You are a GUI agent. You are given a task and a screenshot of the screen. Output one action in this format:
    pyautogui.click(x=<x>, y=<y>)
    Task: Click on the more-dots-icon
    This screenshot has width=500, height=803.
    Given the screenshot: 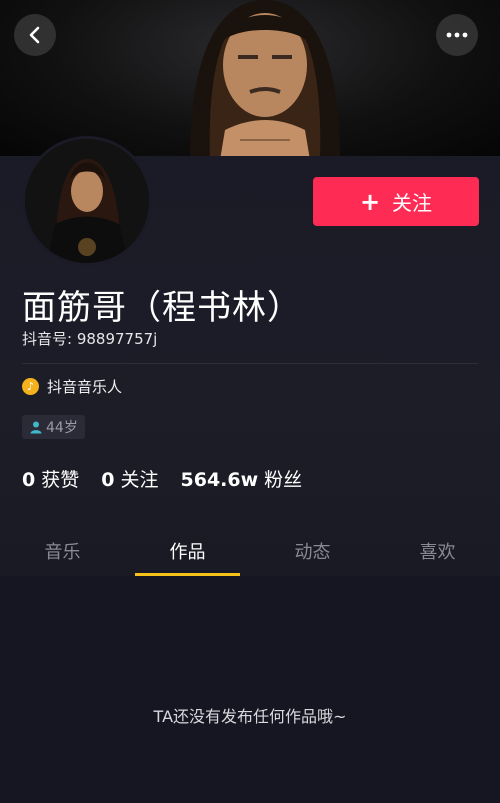 What is the action you would take?
    pyautogui.click(x=457, y=35)
    